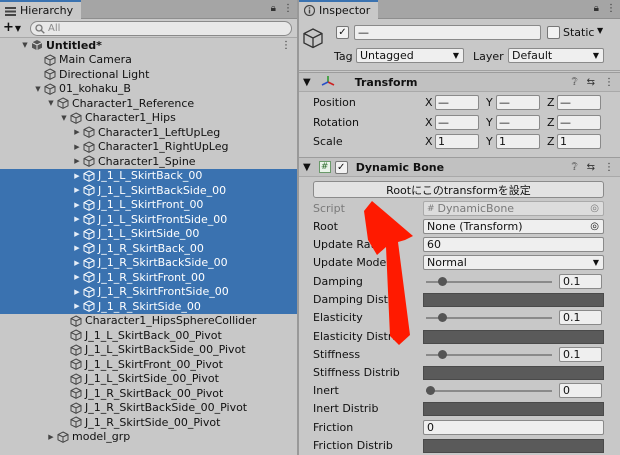  What do you see at coordinates (339, 9) in the screenshot?
I see `inspector-tab: Inspector` at bounding box center [339, 9].